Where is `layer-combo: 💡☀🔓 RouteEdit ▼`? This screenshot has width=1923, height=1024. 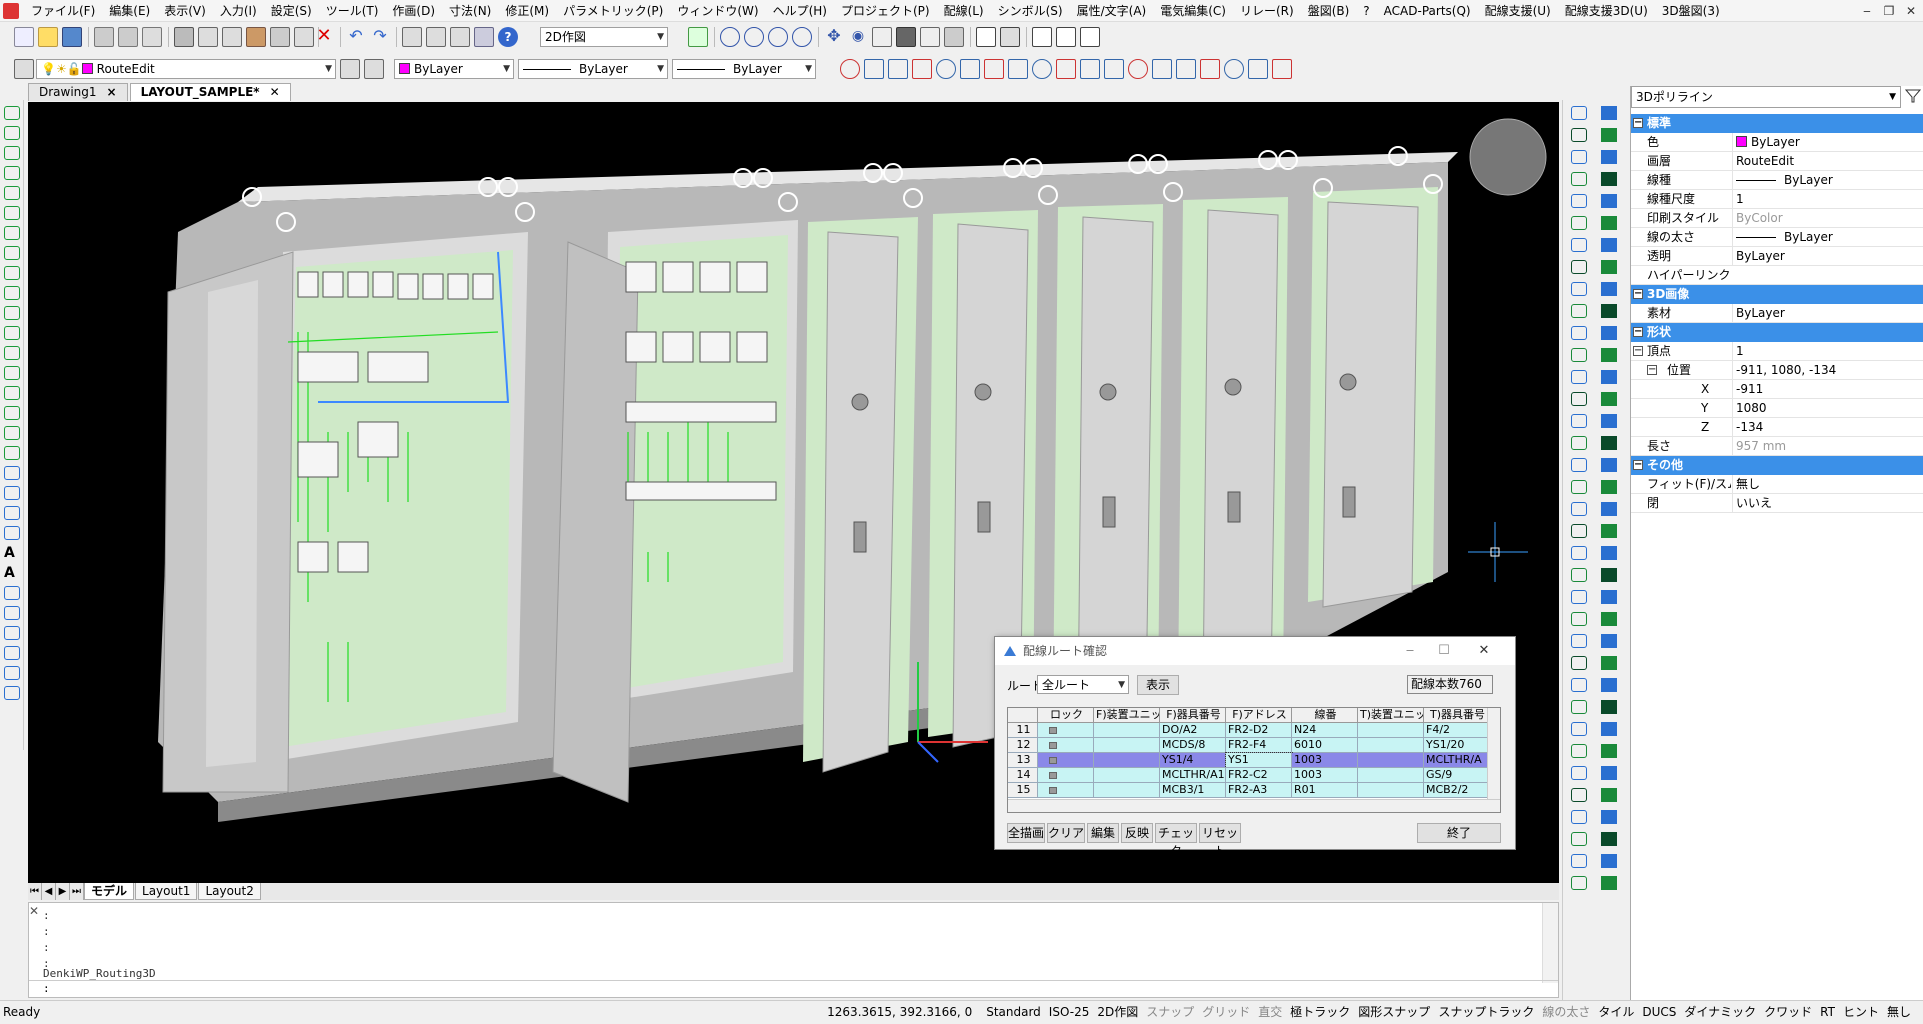 layer-combo: 💡☀🔓 RouteEdit ▼ is located at coordinates (186, 69).